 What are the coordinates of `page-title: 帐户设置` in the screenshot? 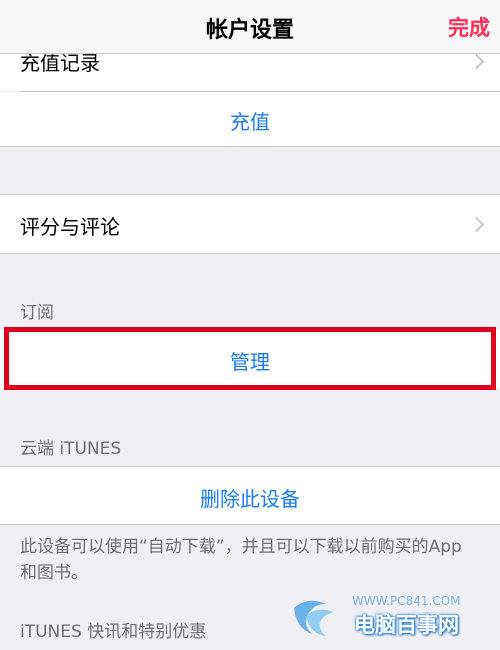 It's located at (249, 30).